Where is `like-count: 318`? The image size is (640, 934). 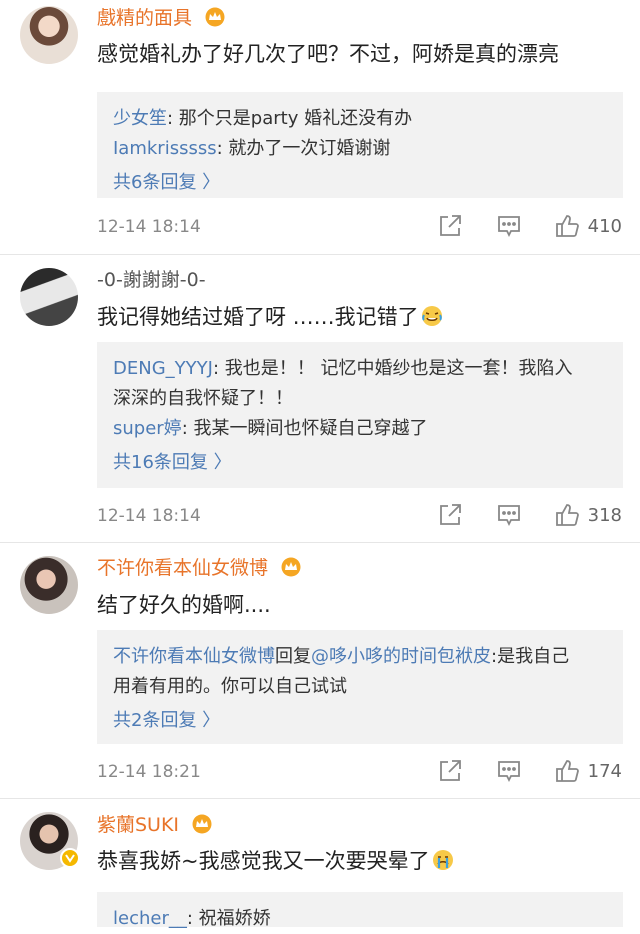 like-count: 318 is located at coordinates (604, 515).